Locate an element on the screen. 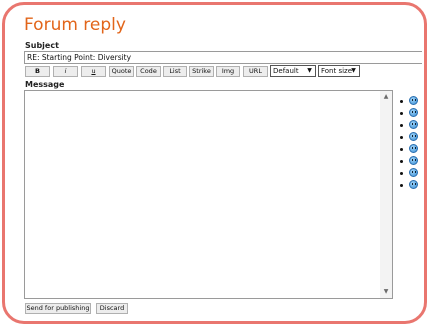 The width and height of the screenshot is (429, 326). smiley-list is located at coordinates (411, 144).